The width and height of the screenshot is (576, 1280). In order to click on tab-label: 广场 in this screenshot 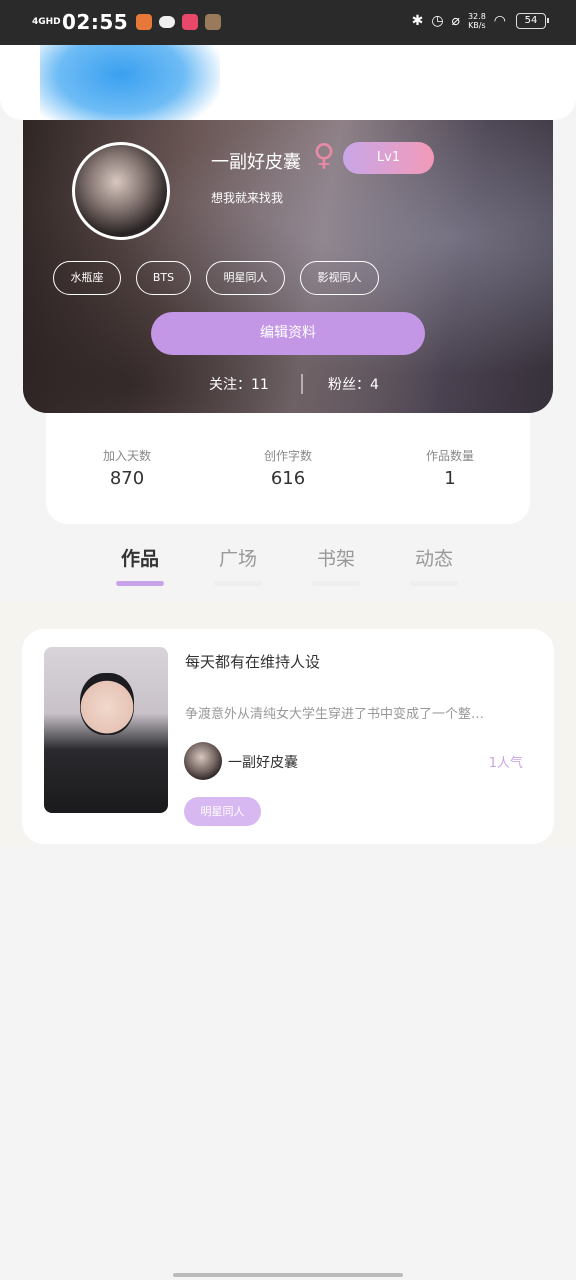, I will do `click(237, 559)`.